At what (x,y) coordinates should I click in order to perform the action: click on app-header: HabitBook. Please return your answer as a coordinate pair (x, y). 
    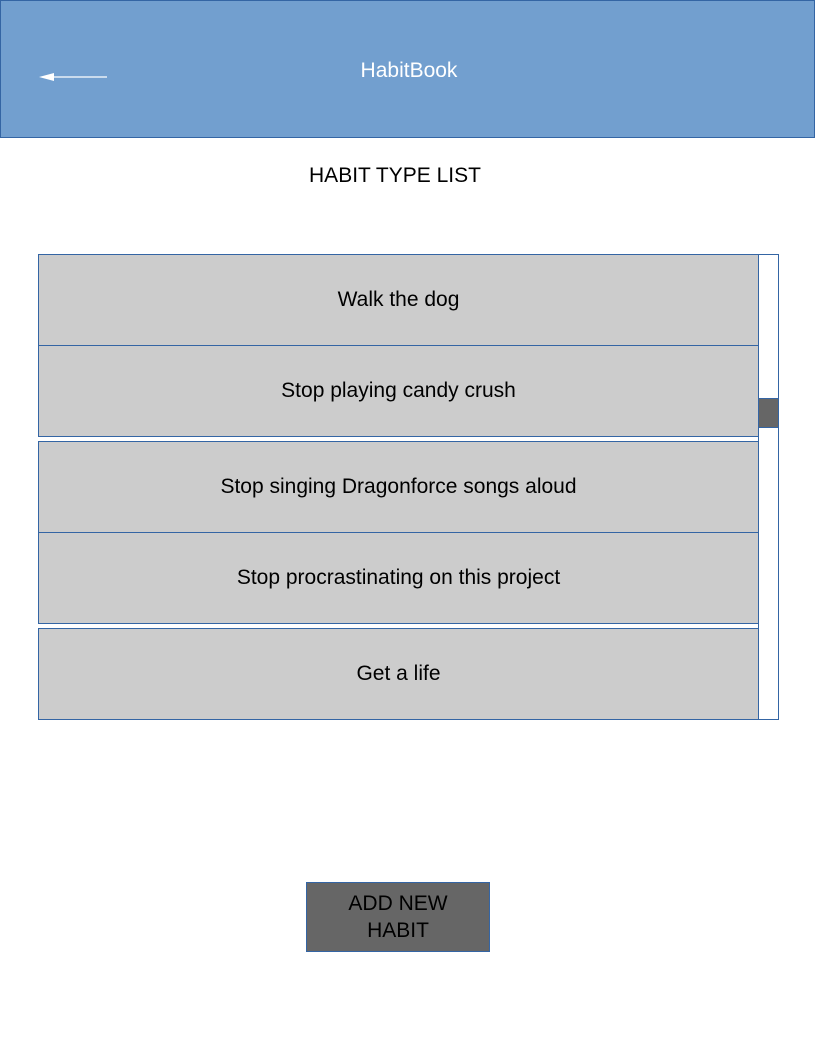
    Looking at the image, I should click on (407, 69).